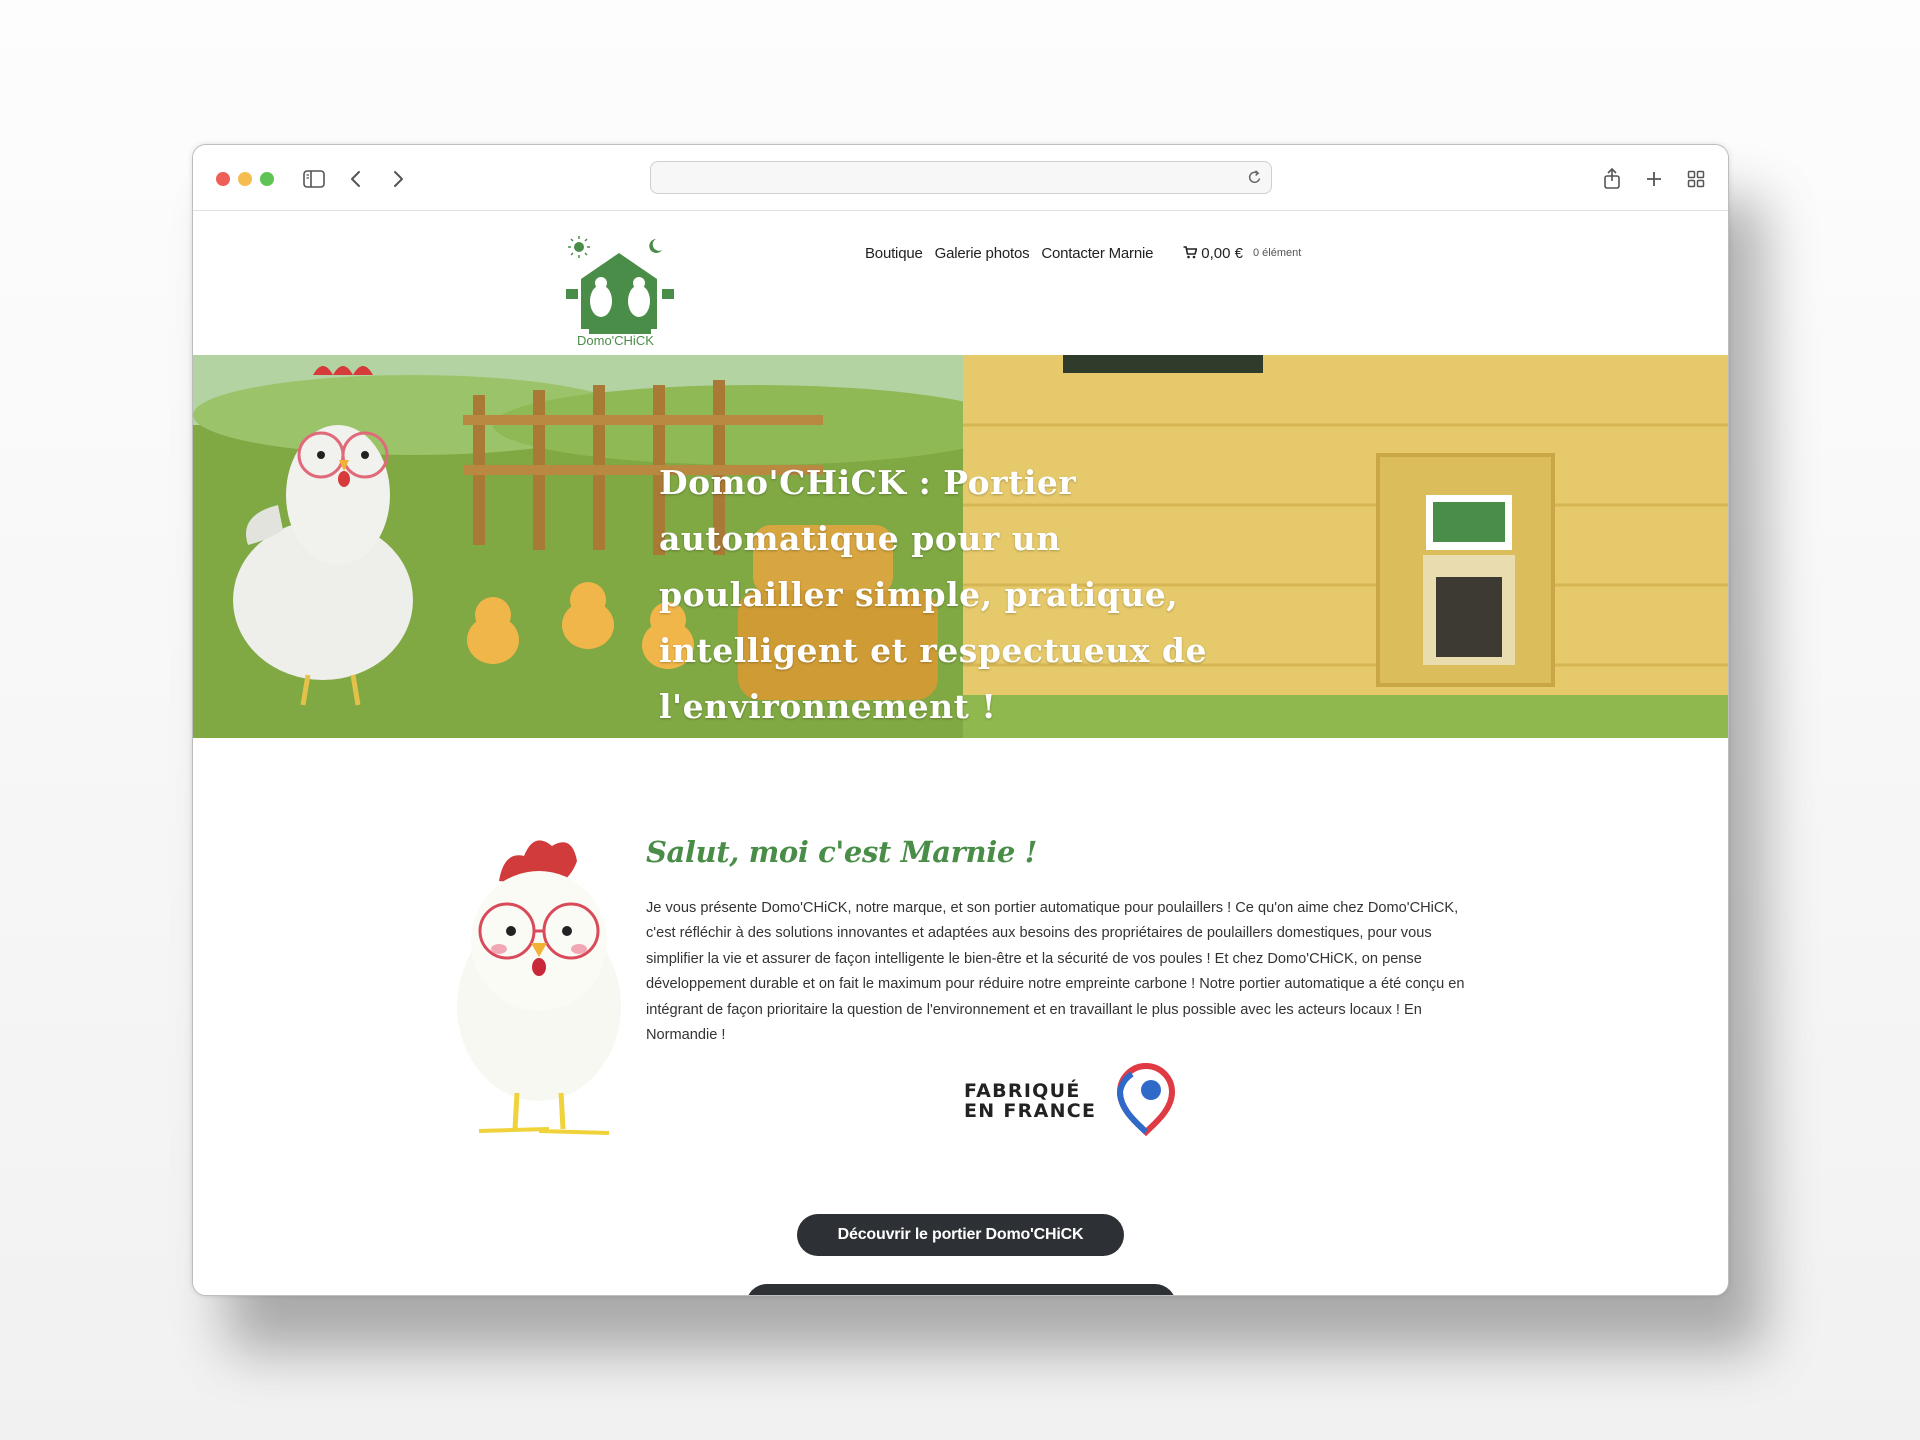 Image resolution: width=1920 pixels, height=1440 pixels. Describe the element at coordinates (841, 852) in the screenshot. I see `intro-title: Salut, moi c'est Marnie !` at that location.